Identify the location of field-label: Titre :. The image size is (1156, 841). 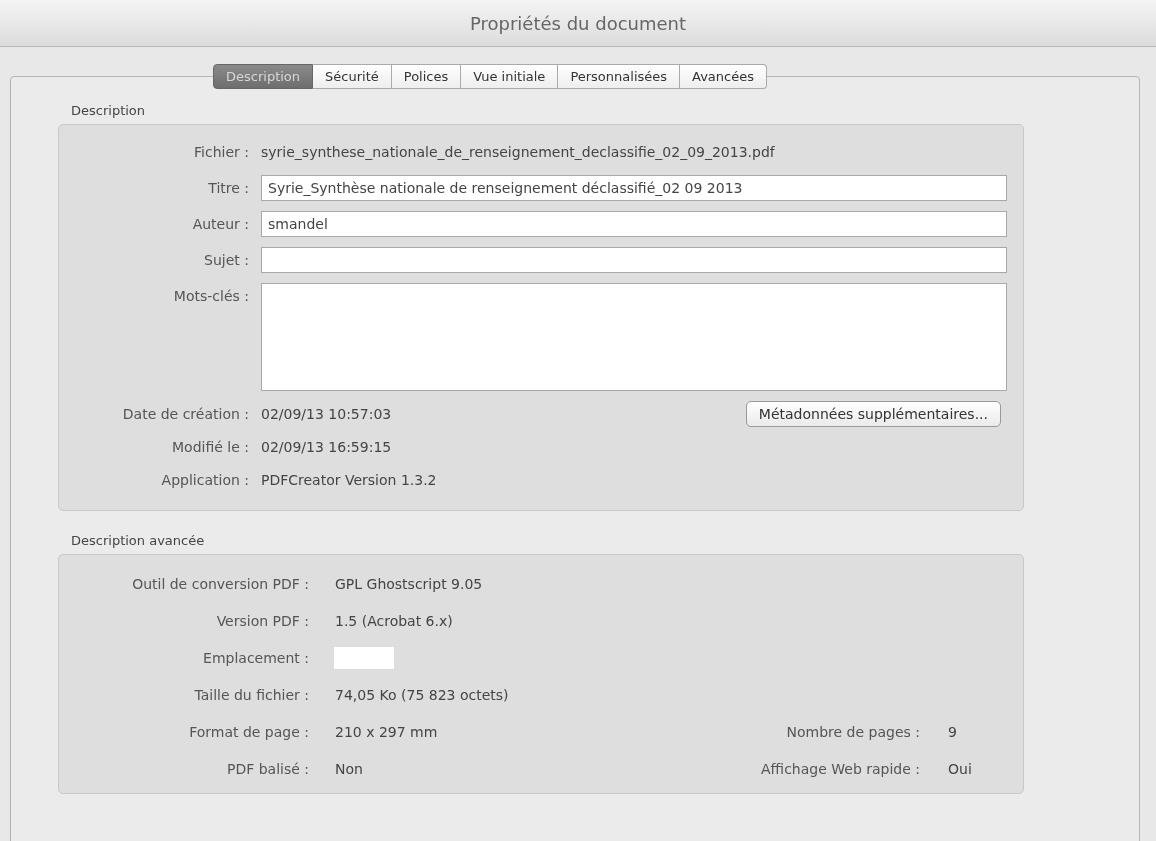
(228, 188).